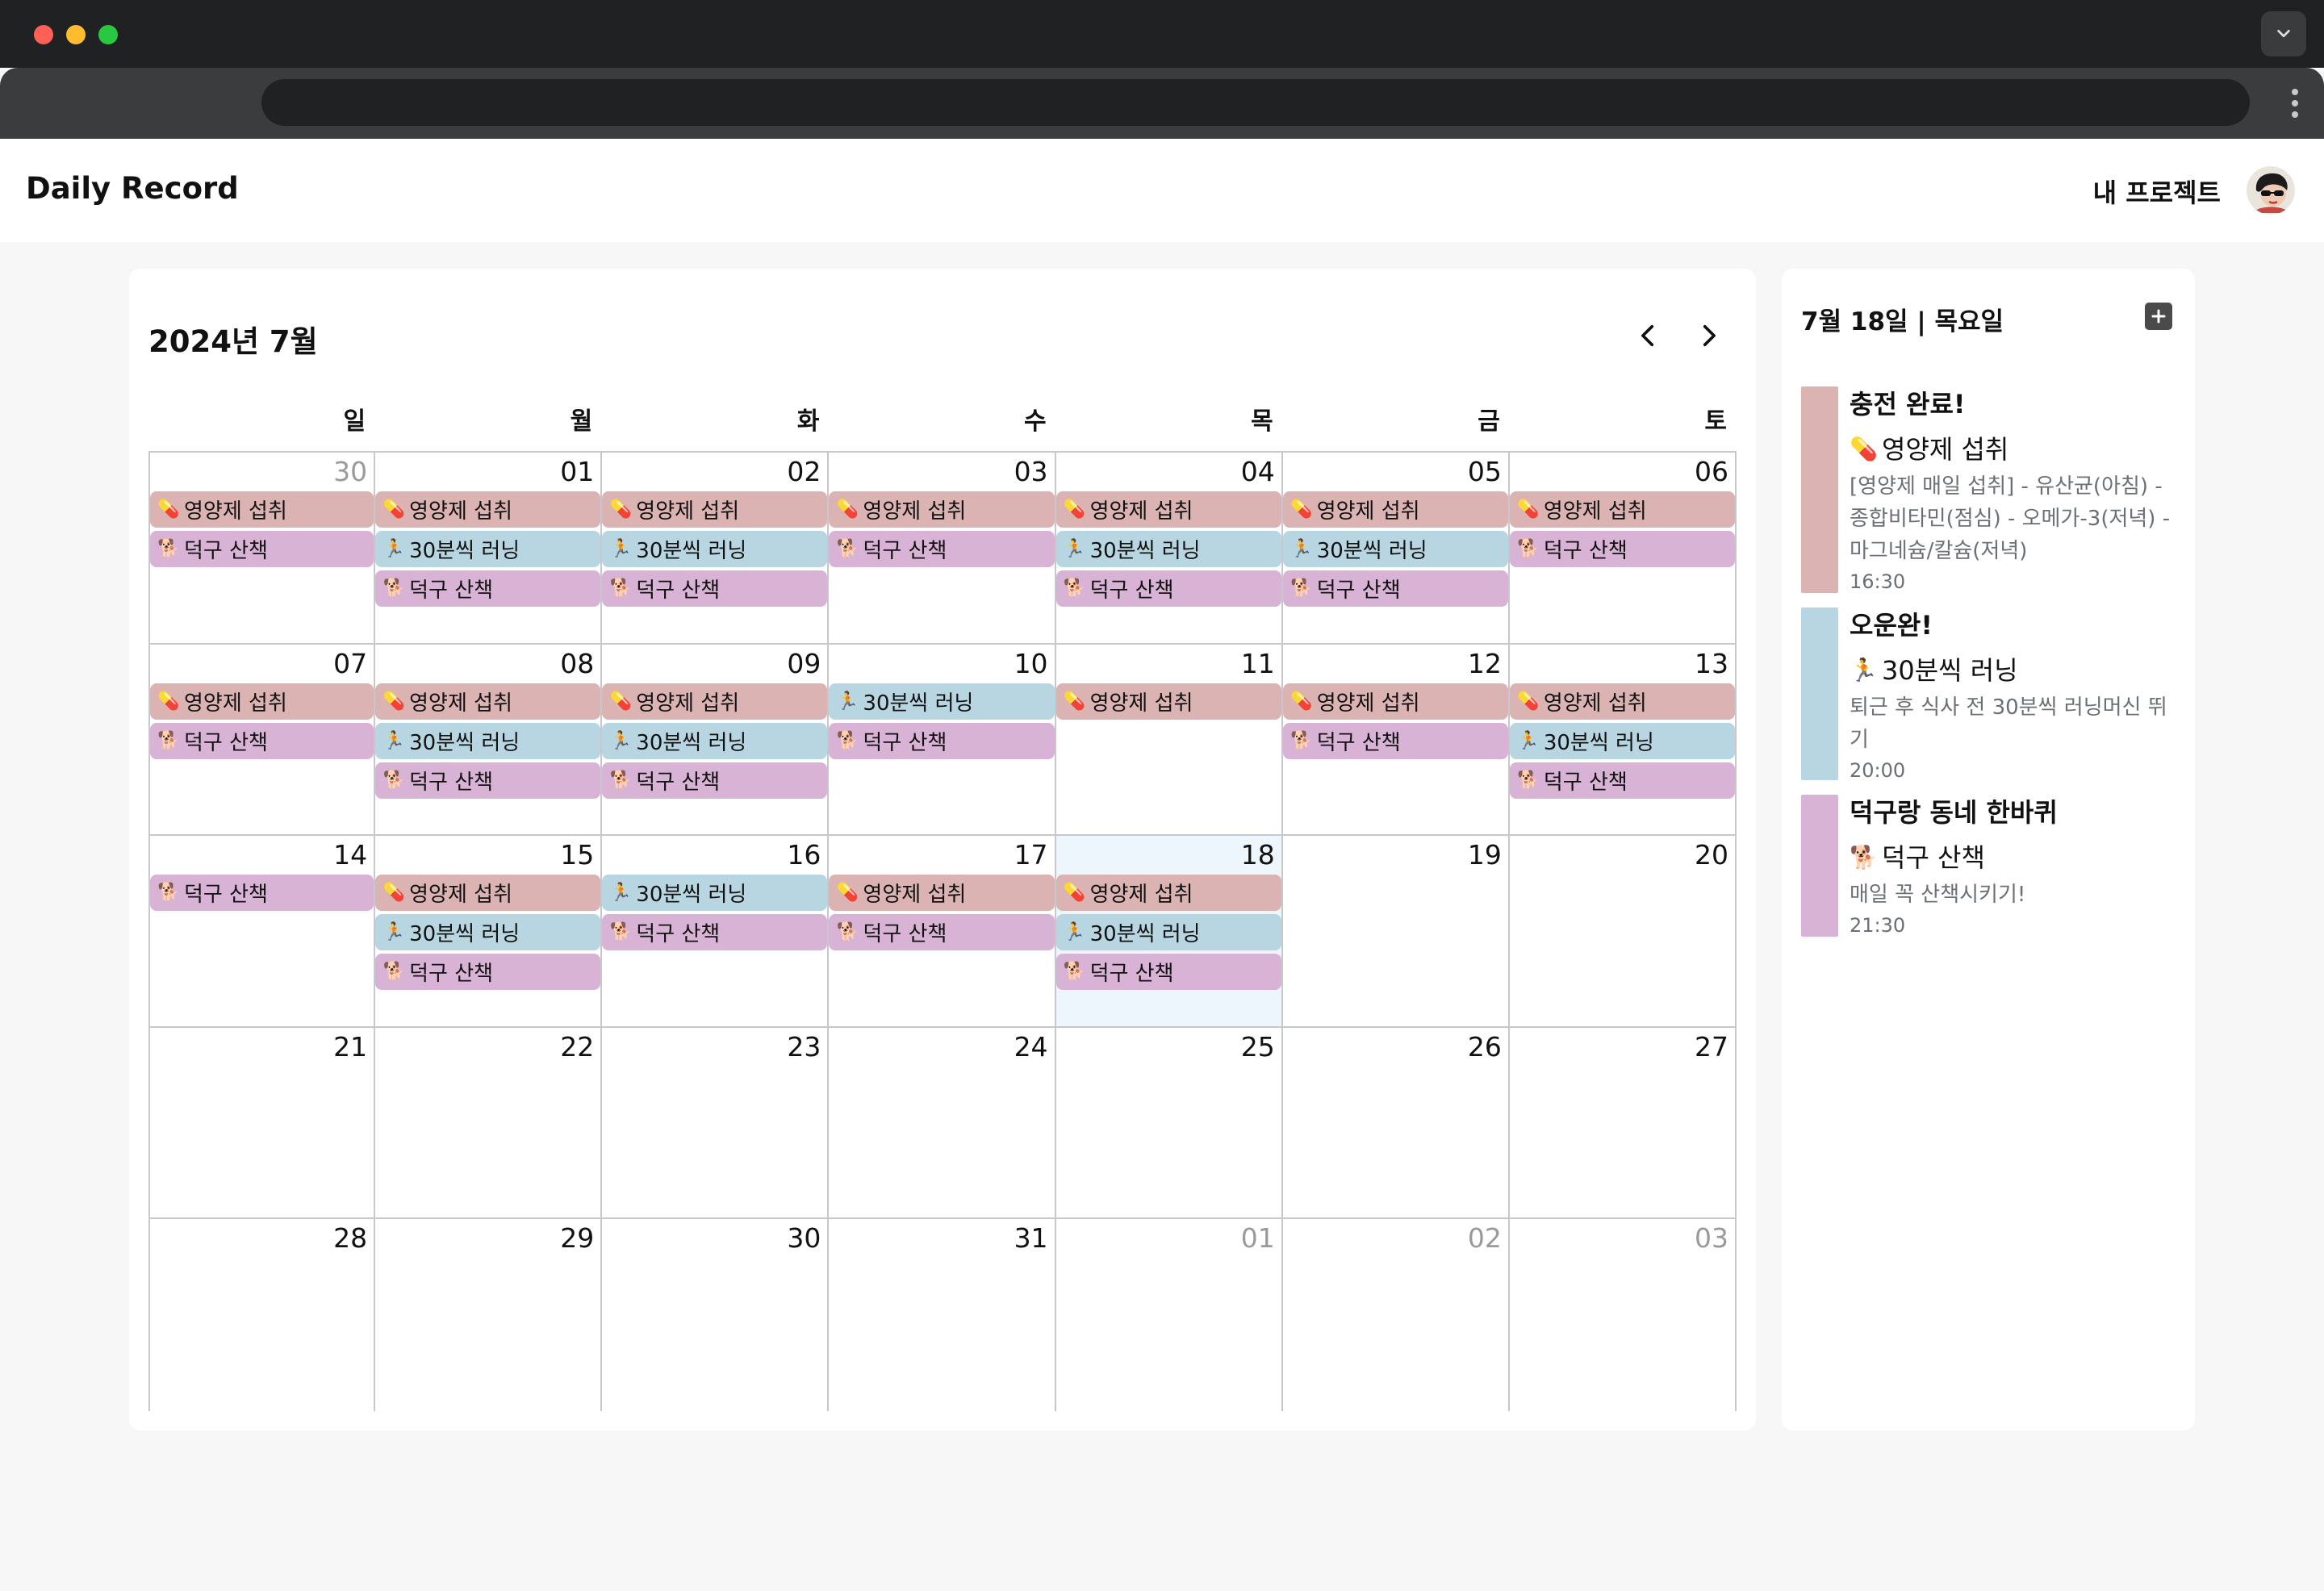  I want to click on selected-date: 7월 18일 | 목요일, so click(1903, 322).